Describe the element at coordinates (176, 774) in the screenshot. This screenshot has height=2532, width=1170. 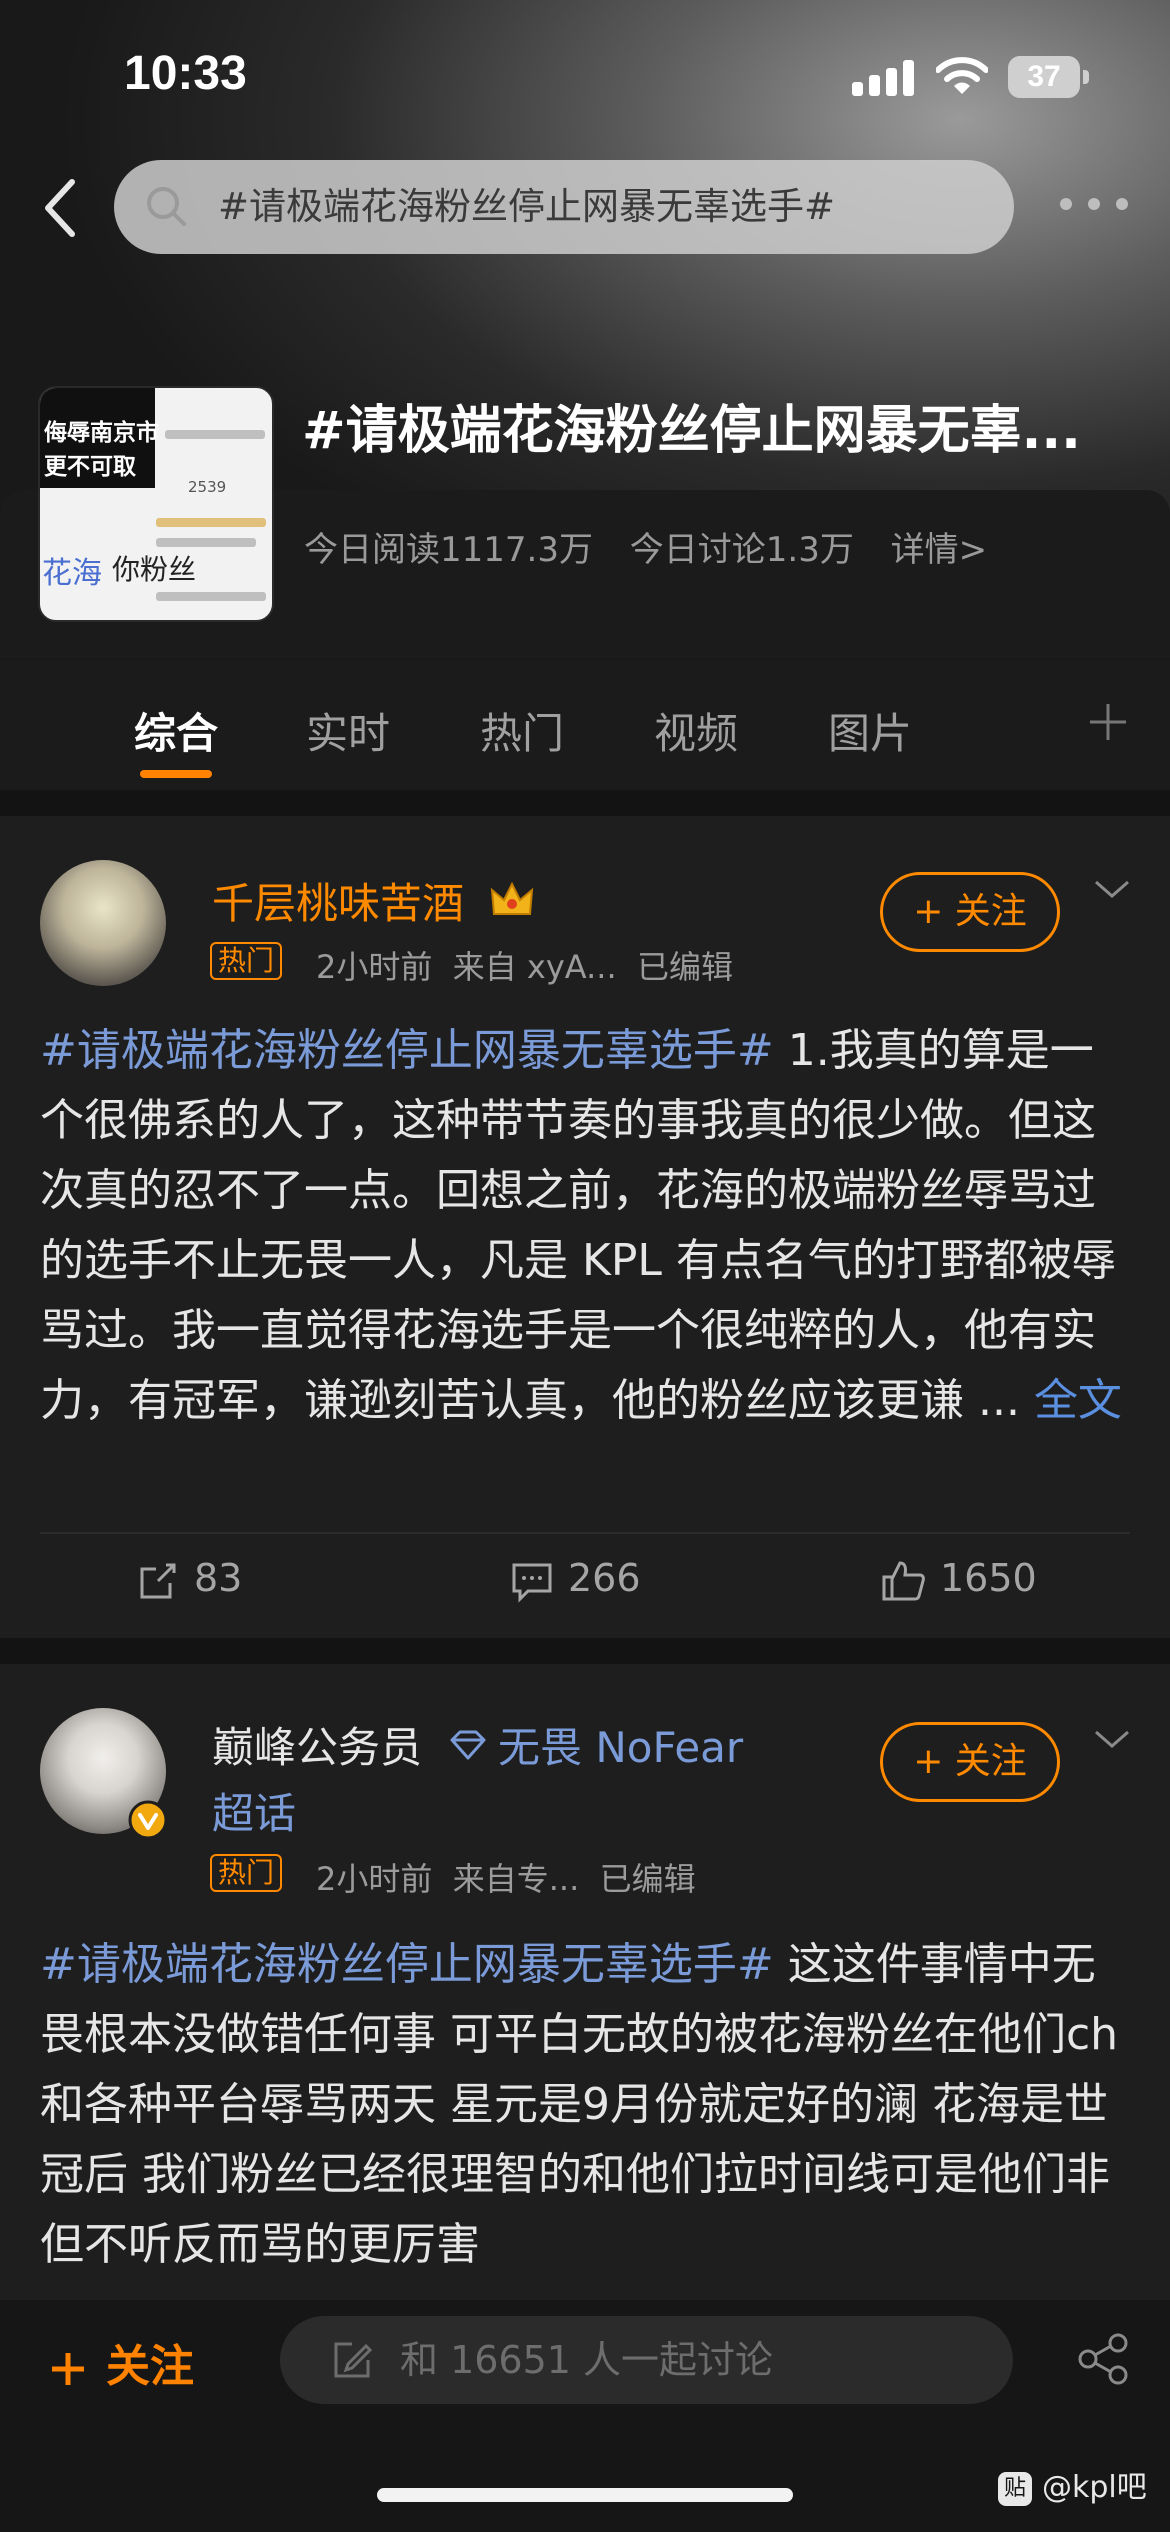
I see `active-tab-indicator` at that location.